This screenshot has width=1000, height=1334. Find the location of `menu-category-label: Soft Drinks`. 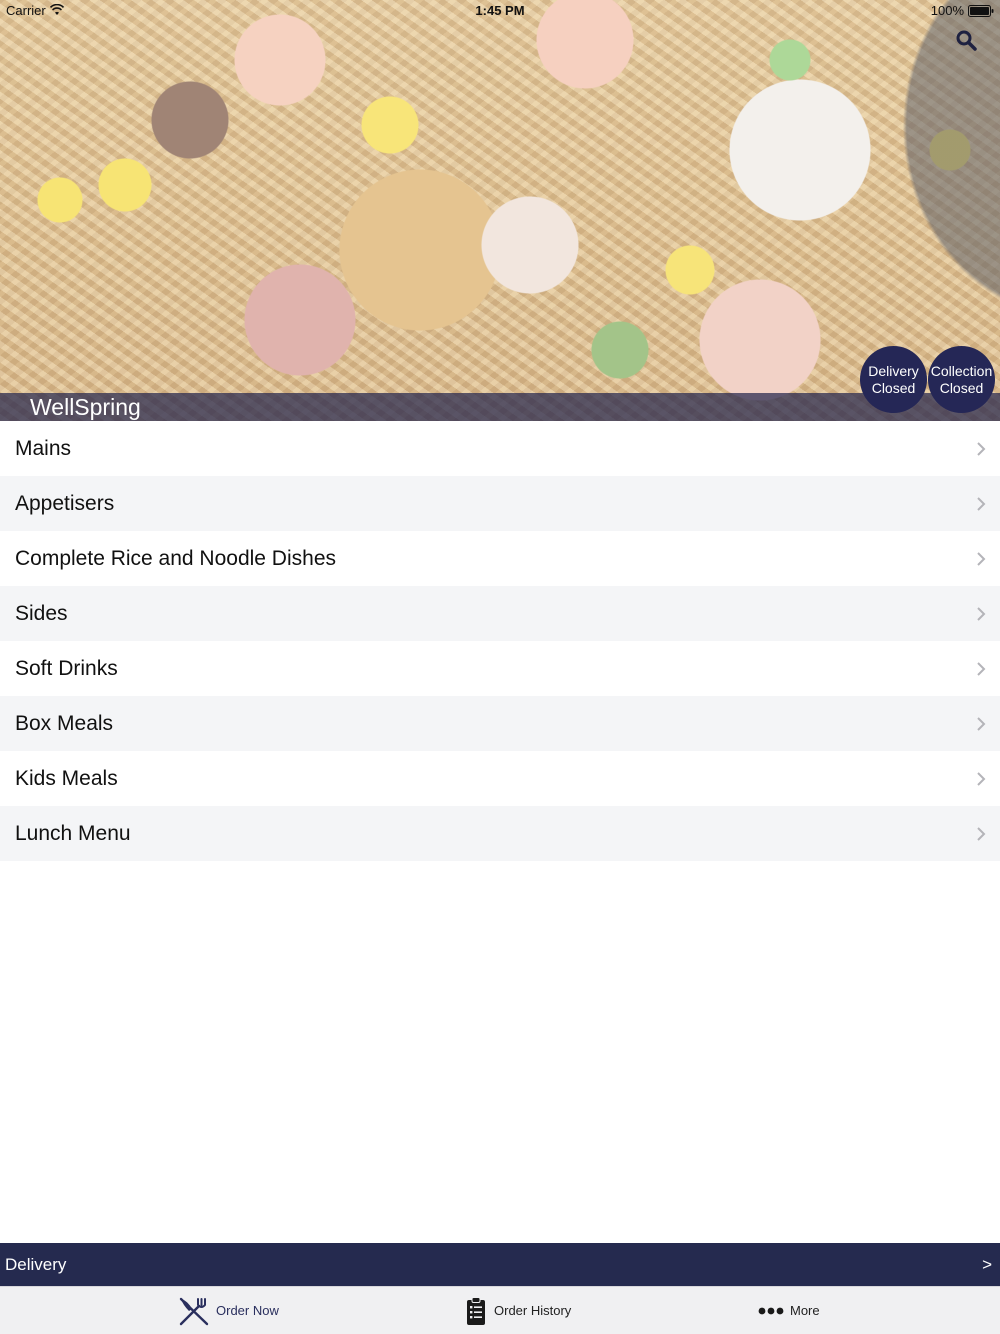

menu-category-label: Soft Drinks is located at coordinates (66, 668).